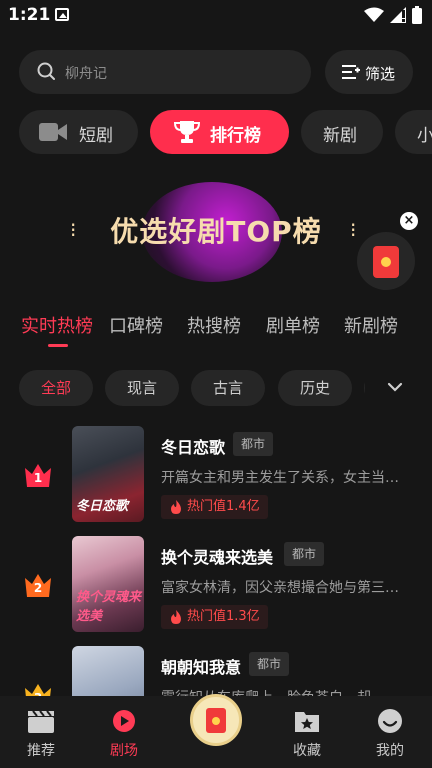 Image resolution: width=432 pixels, height=768 pixels. I want to click on tab-label: 短剧, so click(96, 136).